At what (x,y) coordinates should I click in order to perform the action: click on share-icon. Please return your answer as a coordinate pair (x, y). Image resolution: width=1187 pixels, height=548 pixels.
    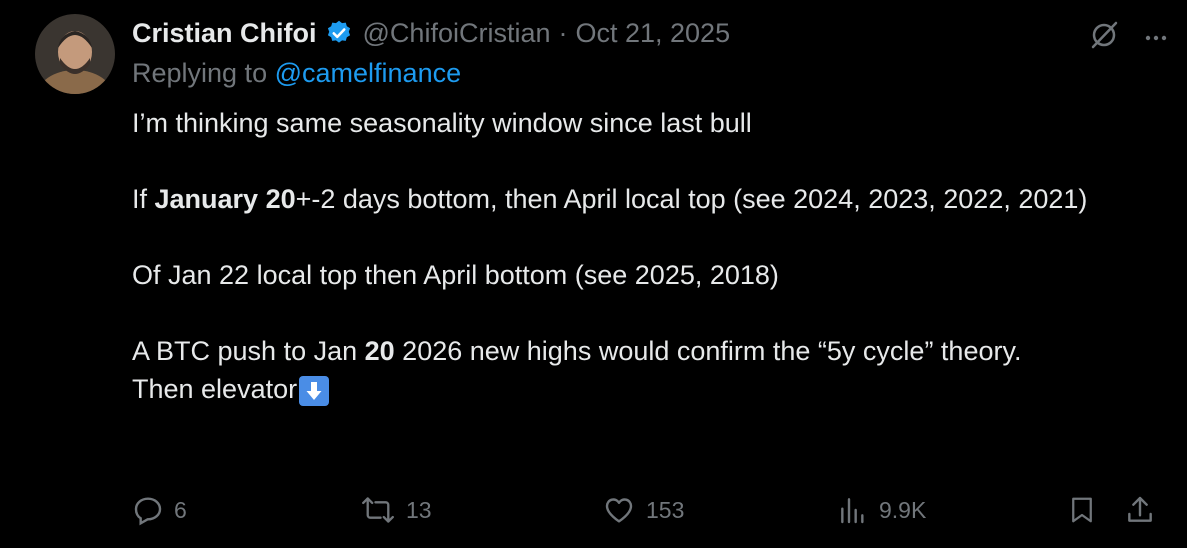
    Looking at the image, I should click on (1140, 509).